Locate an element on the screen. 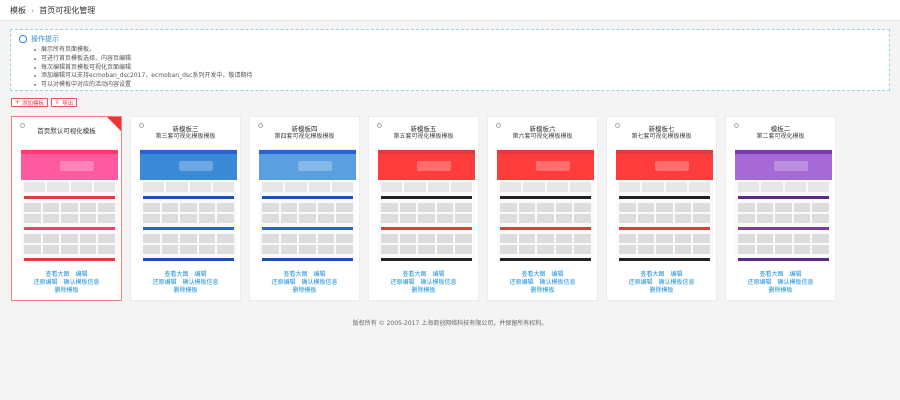 The width and height of the screenshot is (900, 400). lightbulb-icon is located at coordinates (23, 38).